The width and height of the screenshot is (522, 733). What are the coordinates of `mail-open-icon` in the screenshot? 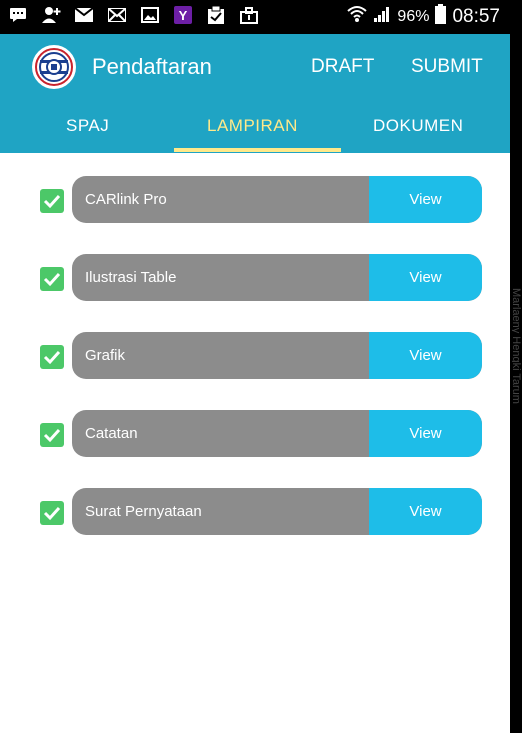 It's located at (117, 15).